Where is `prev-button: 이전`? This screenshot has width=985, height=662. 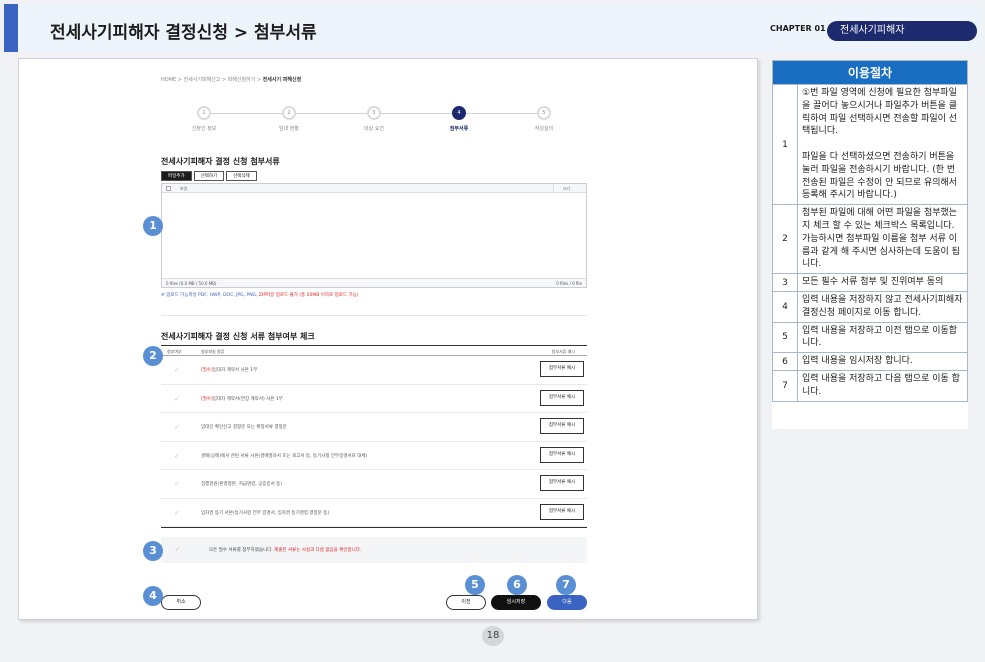
prev-button: 이전 is located at coordinates (466, 602).